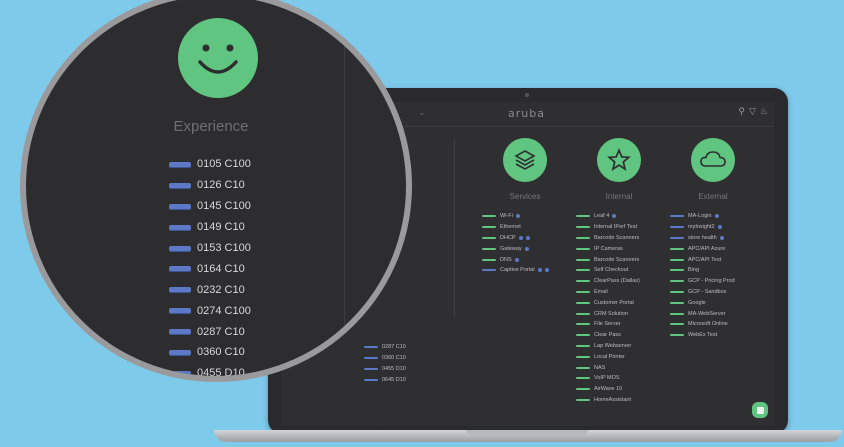  I want to click on experience-peek-item: 0645 D10, so click(385, 379).